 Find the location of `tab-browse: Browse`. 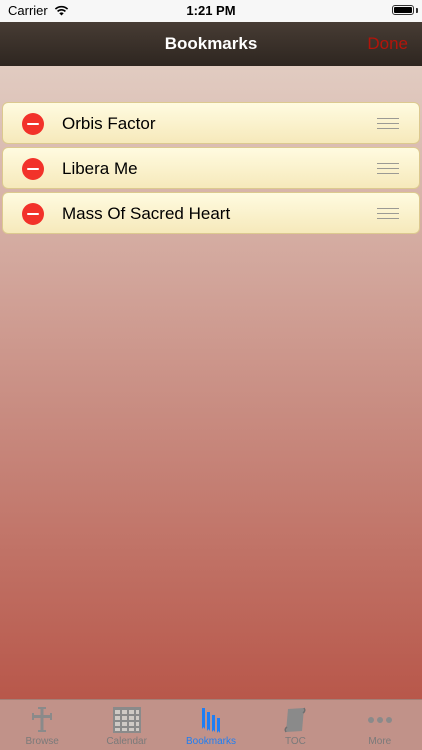

tab-browse: Browse is located at coordinates (42, 725).